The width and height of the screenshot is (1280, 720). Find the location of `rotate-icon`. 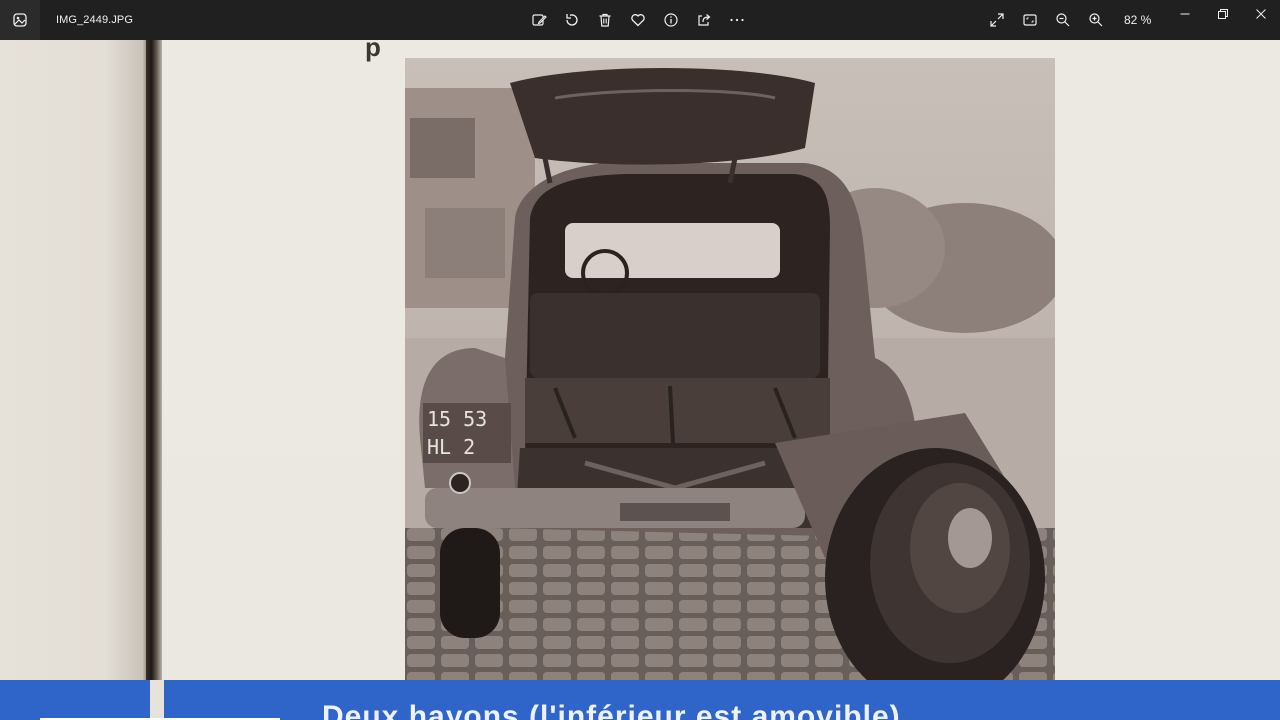

rotate-icon is located at coordinates (571, 20).